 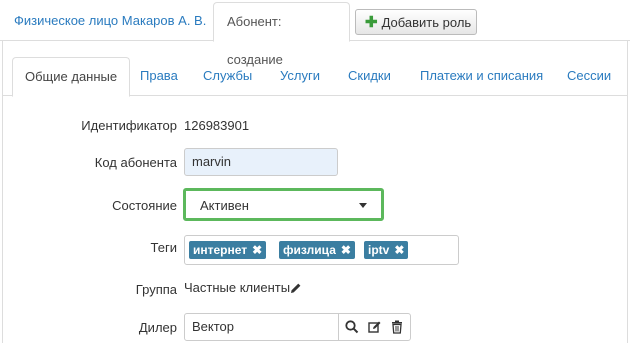 I want to click on tags-input: интернет ✖ физлица ✖ iptv ✖, so click(x=321, y=250).